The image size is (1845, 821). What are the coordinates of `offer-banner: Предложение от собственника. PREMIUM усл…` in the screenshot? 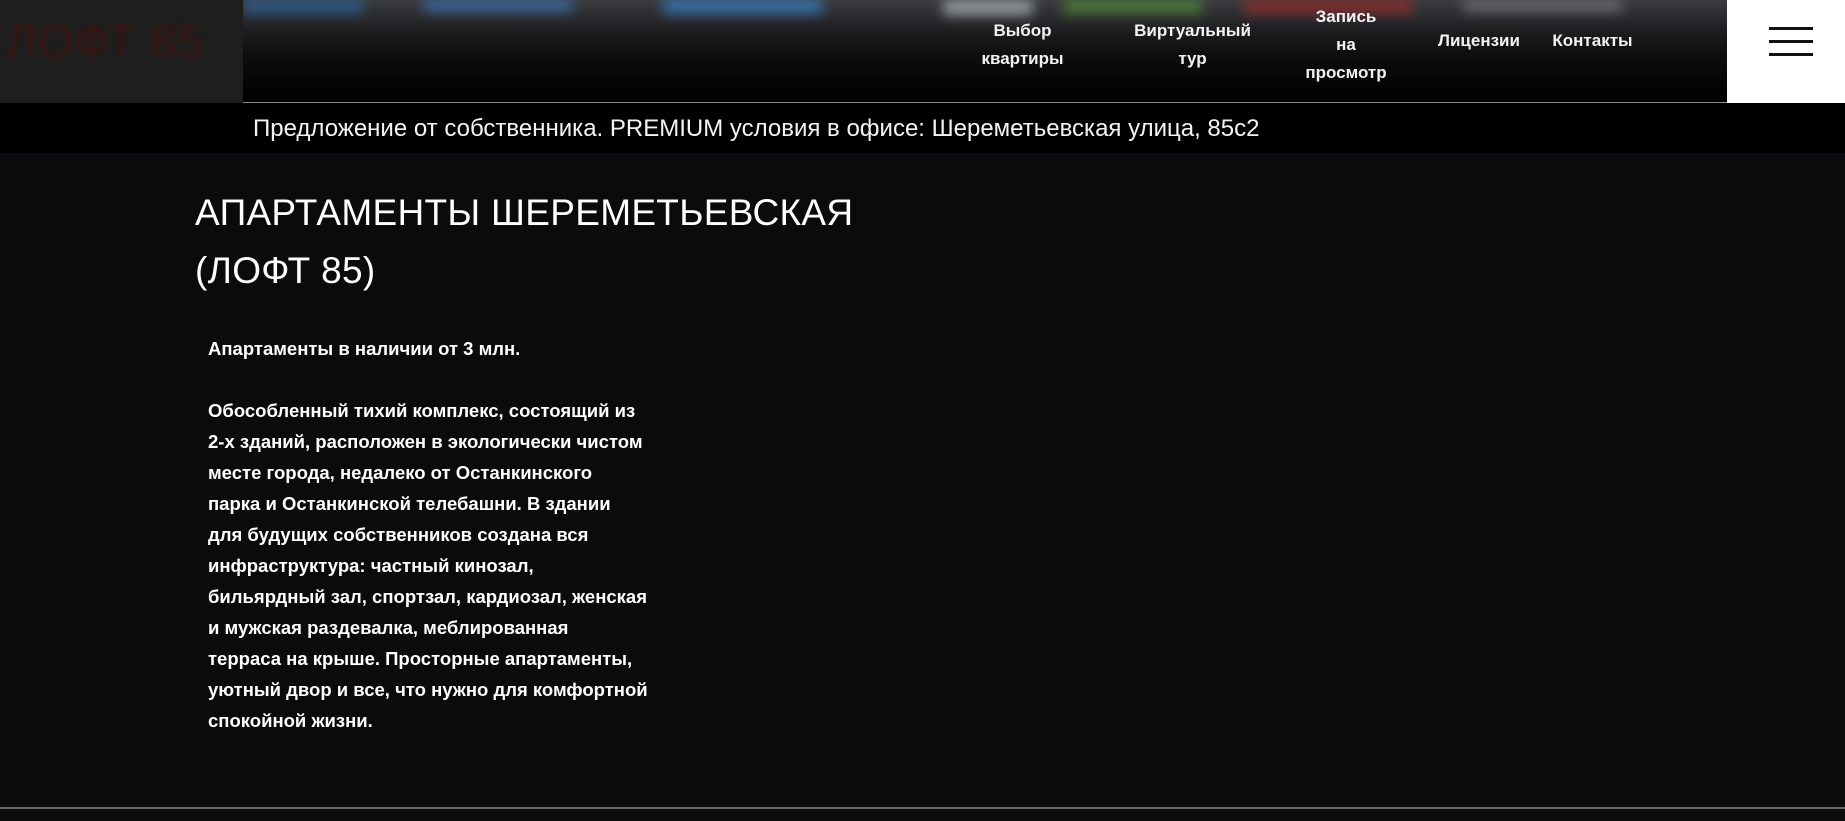 It's located at (922, 128).